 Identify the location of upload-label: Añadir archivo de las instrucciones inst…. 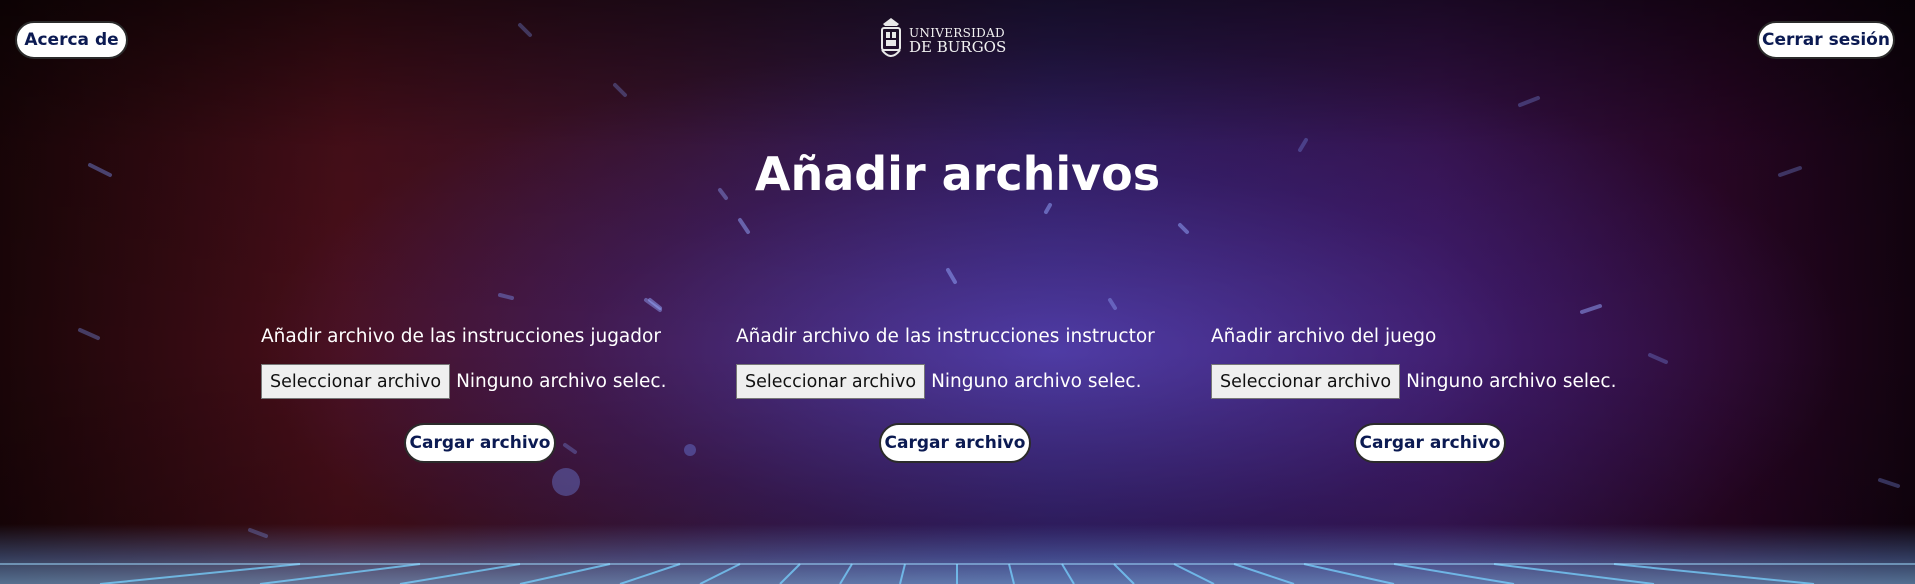
(945, 336).